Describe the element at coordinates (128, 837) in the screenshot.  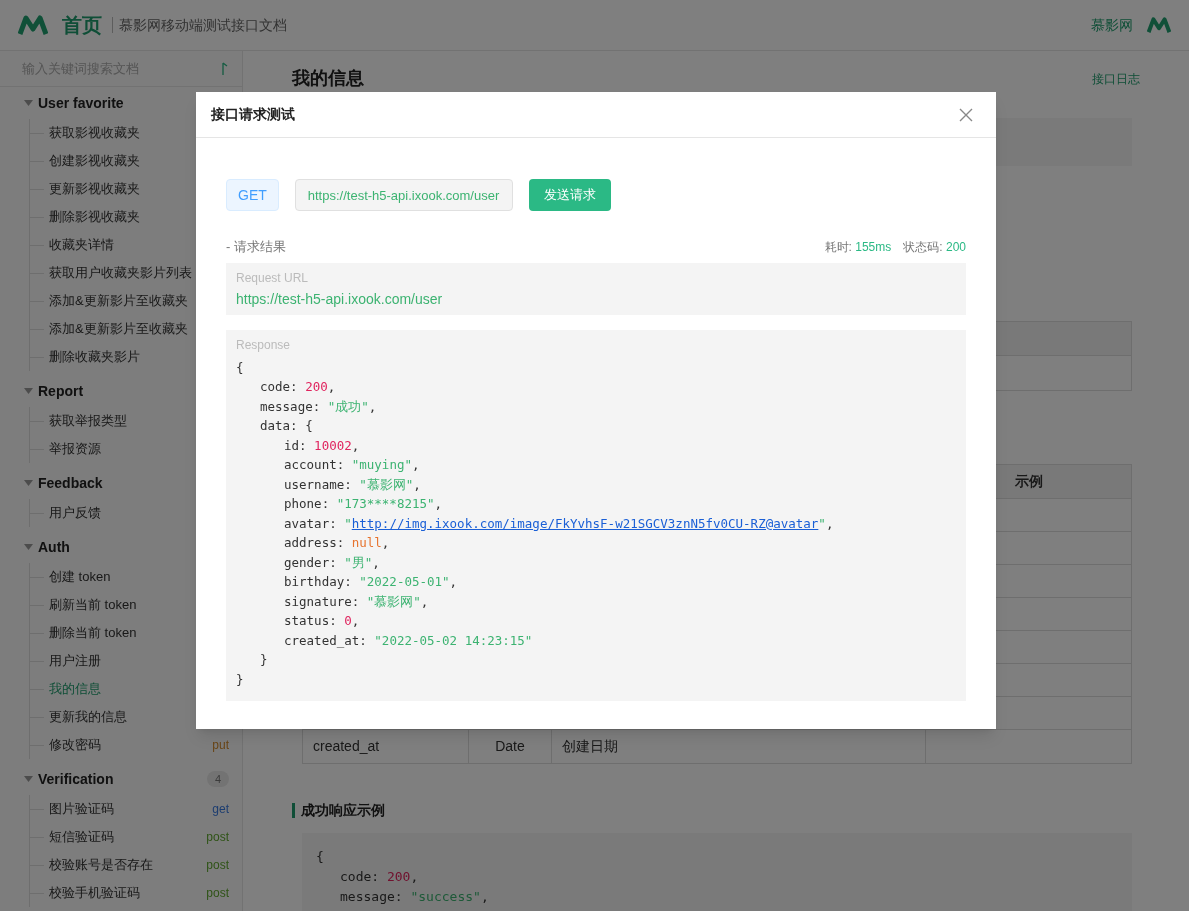
I see `sidebar-item: 短信验证码` at that location.